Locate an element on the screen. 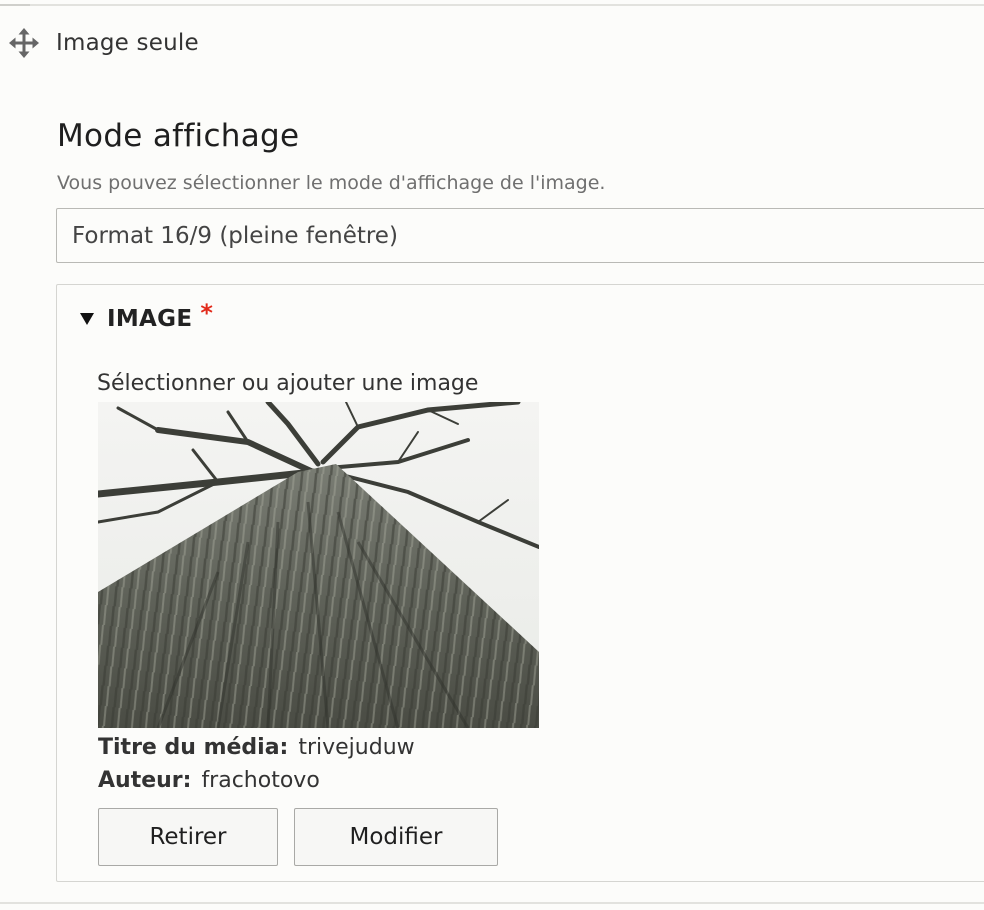  top-divider is located at coordinates (492, 5).